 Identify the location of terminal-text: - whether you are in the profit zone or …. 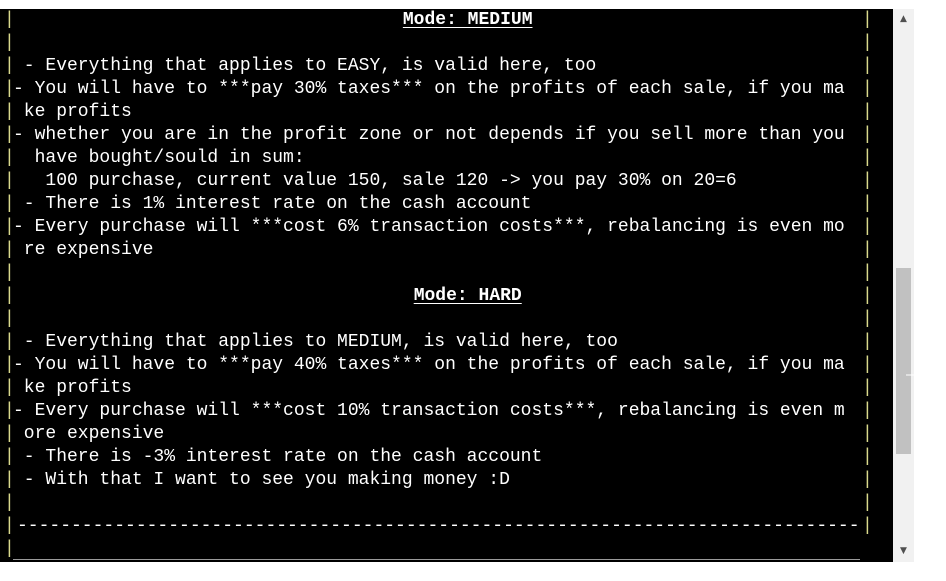
(429, 135).